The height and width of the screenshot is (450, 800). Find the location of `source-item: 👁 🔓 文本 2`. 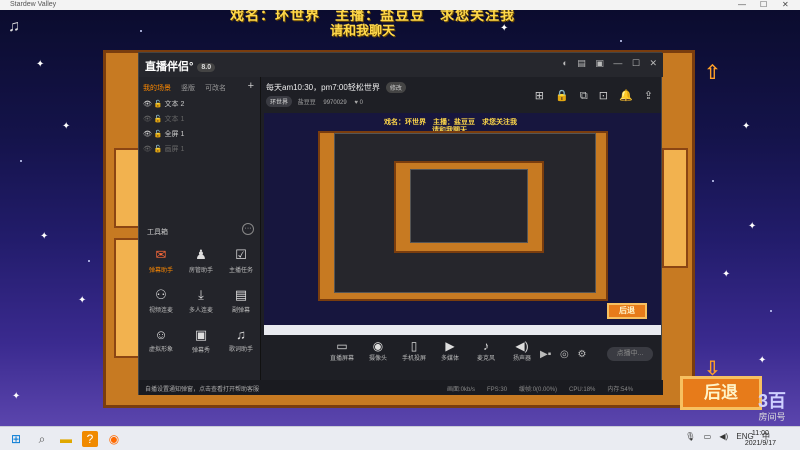

source-item: 👁 🔓 文本 2 is located at coordinates (163, 104).